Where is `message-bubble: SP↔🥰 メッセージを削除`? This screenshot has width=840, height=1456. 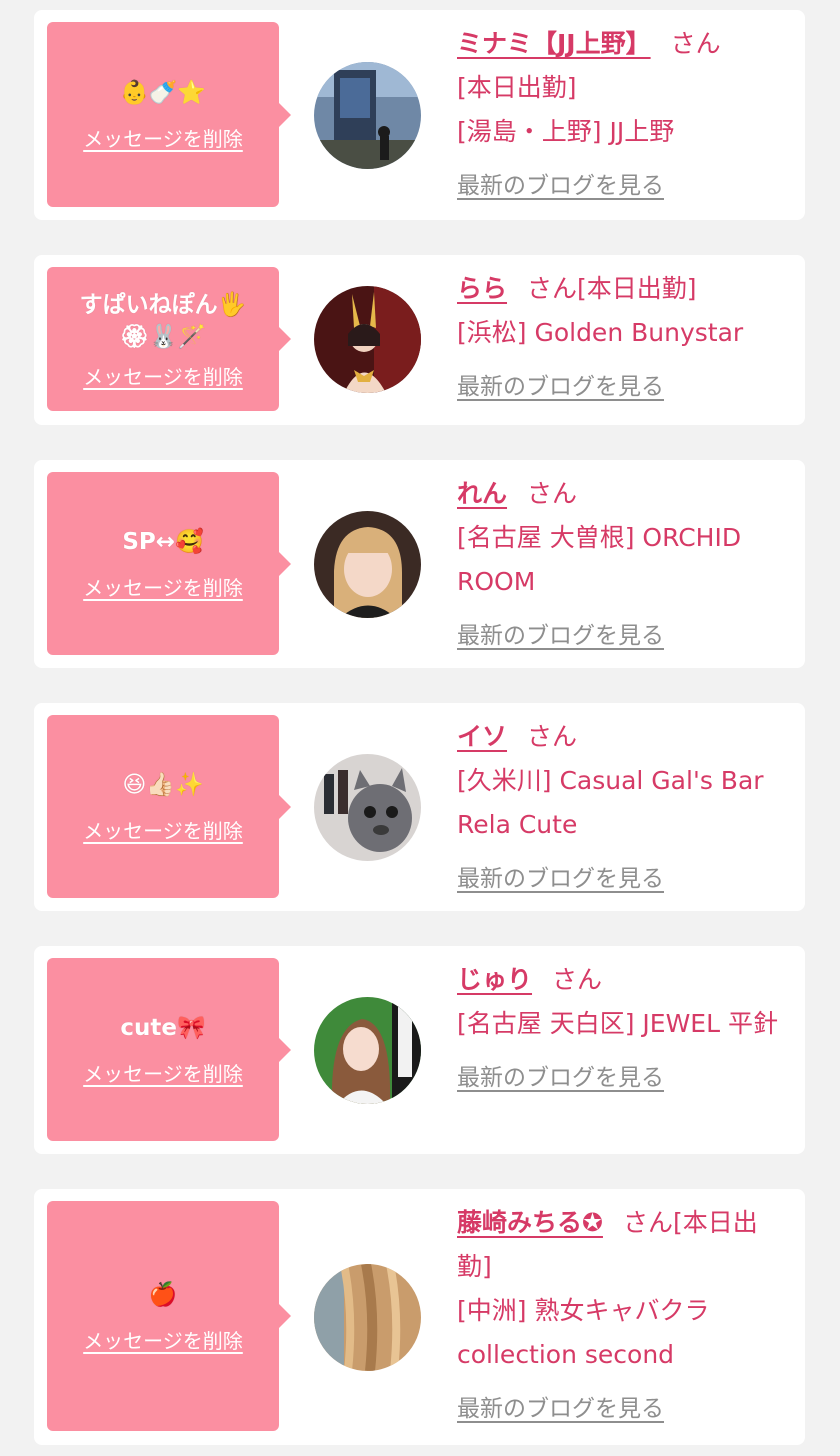
message-bubble: SP↔🥰 メッセージを削除 is located at coordinates (169, 563).